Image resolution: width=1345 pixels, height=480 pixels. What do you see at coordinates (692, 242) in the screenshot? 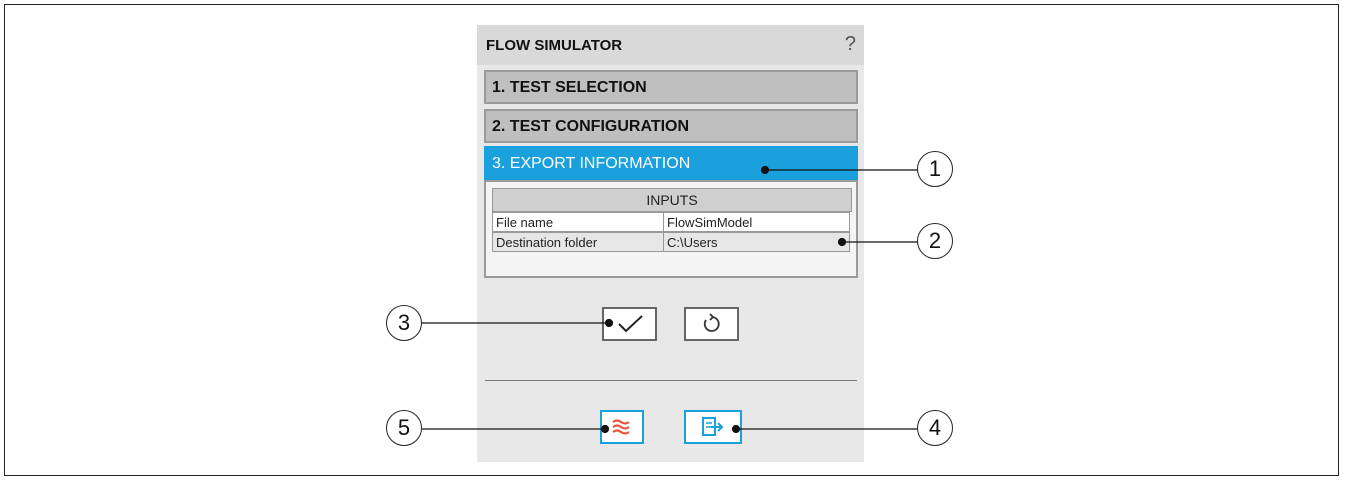
I see `destination-folder-field: C:\Users` at bounding box center [692, 242].